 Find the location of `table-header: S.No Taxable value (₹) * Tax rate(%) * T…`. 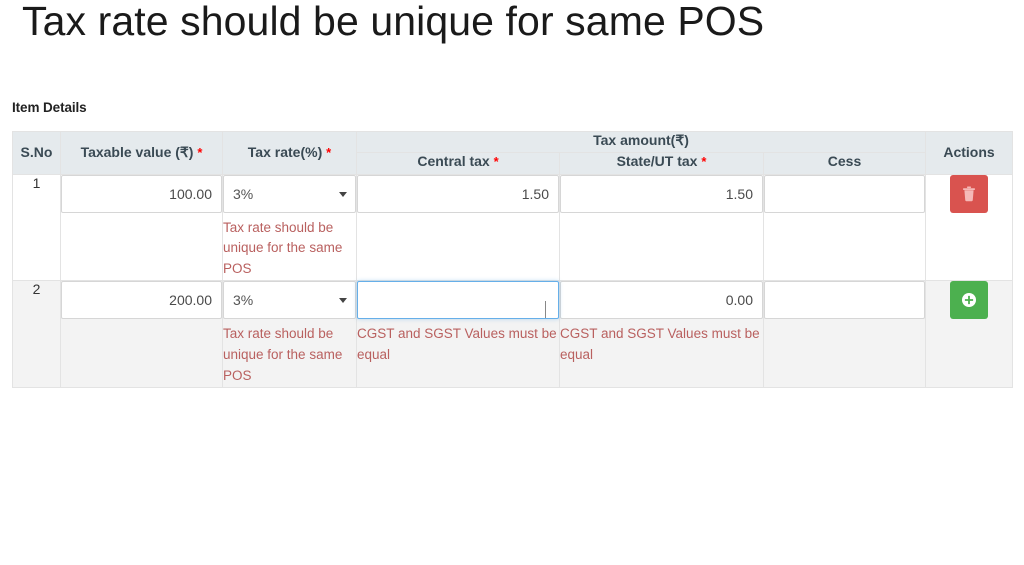

table-header: S.No Taxable value (₹) * Tax rate(%) * T… is located at coordinates (513, 152).